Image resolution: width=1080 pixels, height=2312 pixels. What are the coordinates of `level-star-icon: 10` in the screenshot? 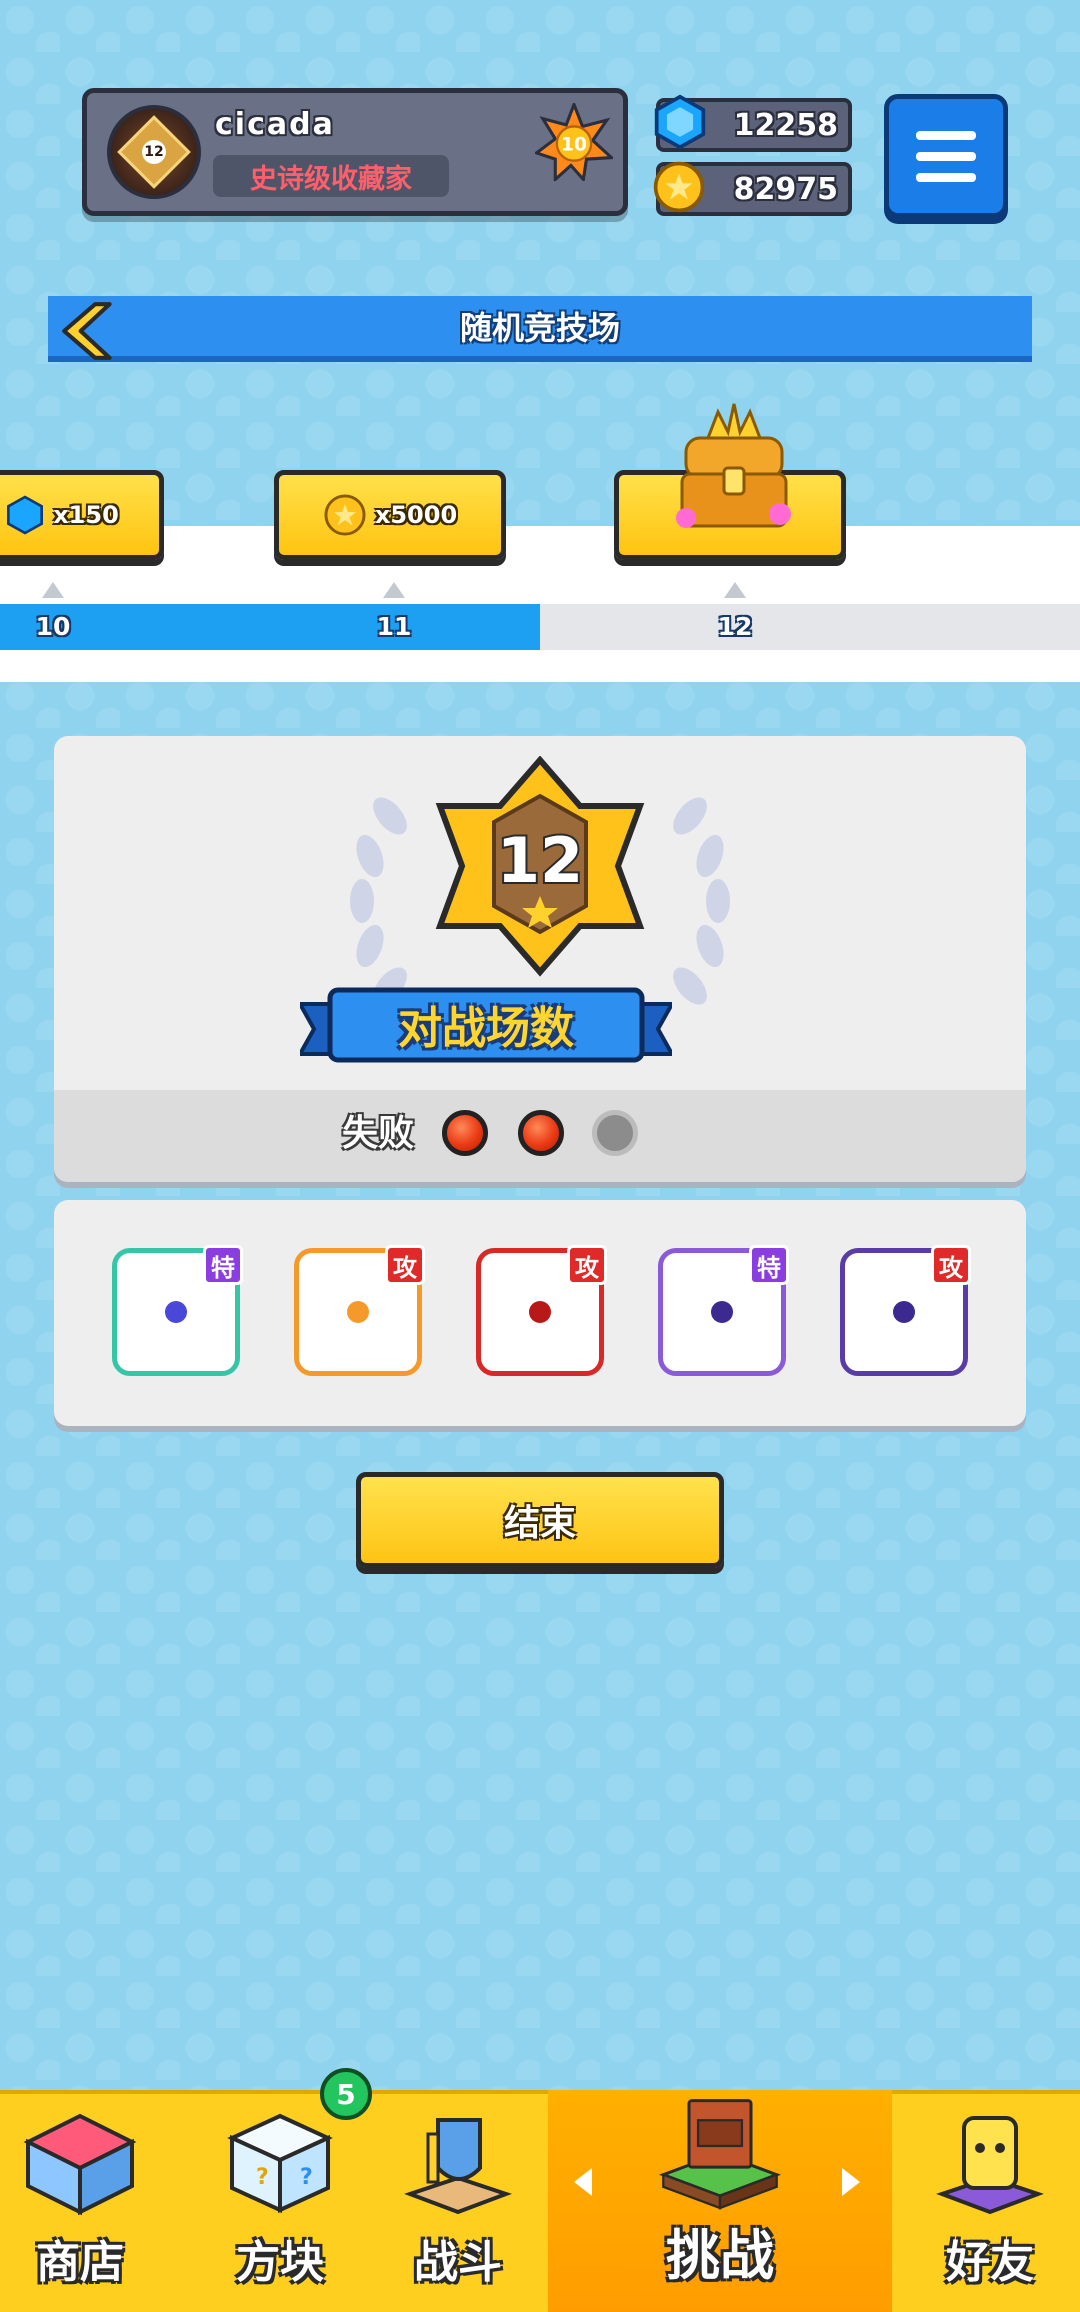 It's located at (574, 142).